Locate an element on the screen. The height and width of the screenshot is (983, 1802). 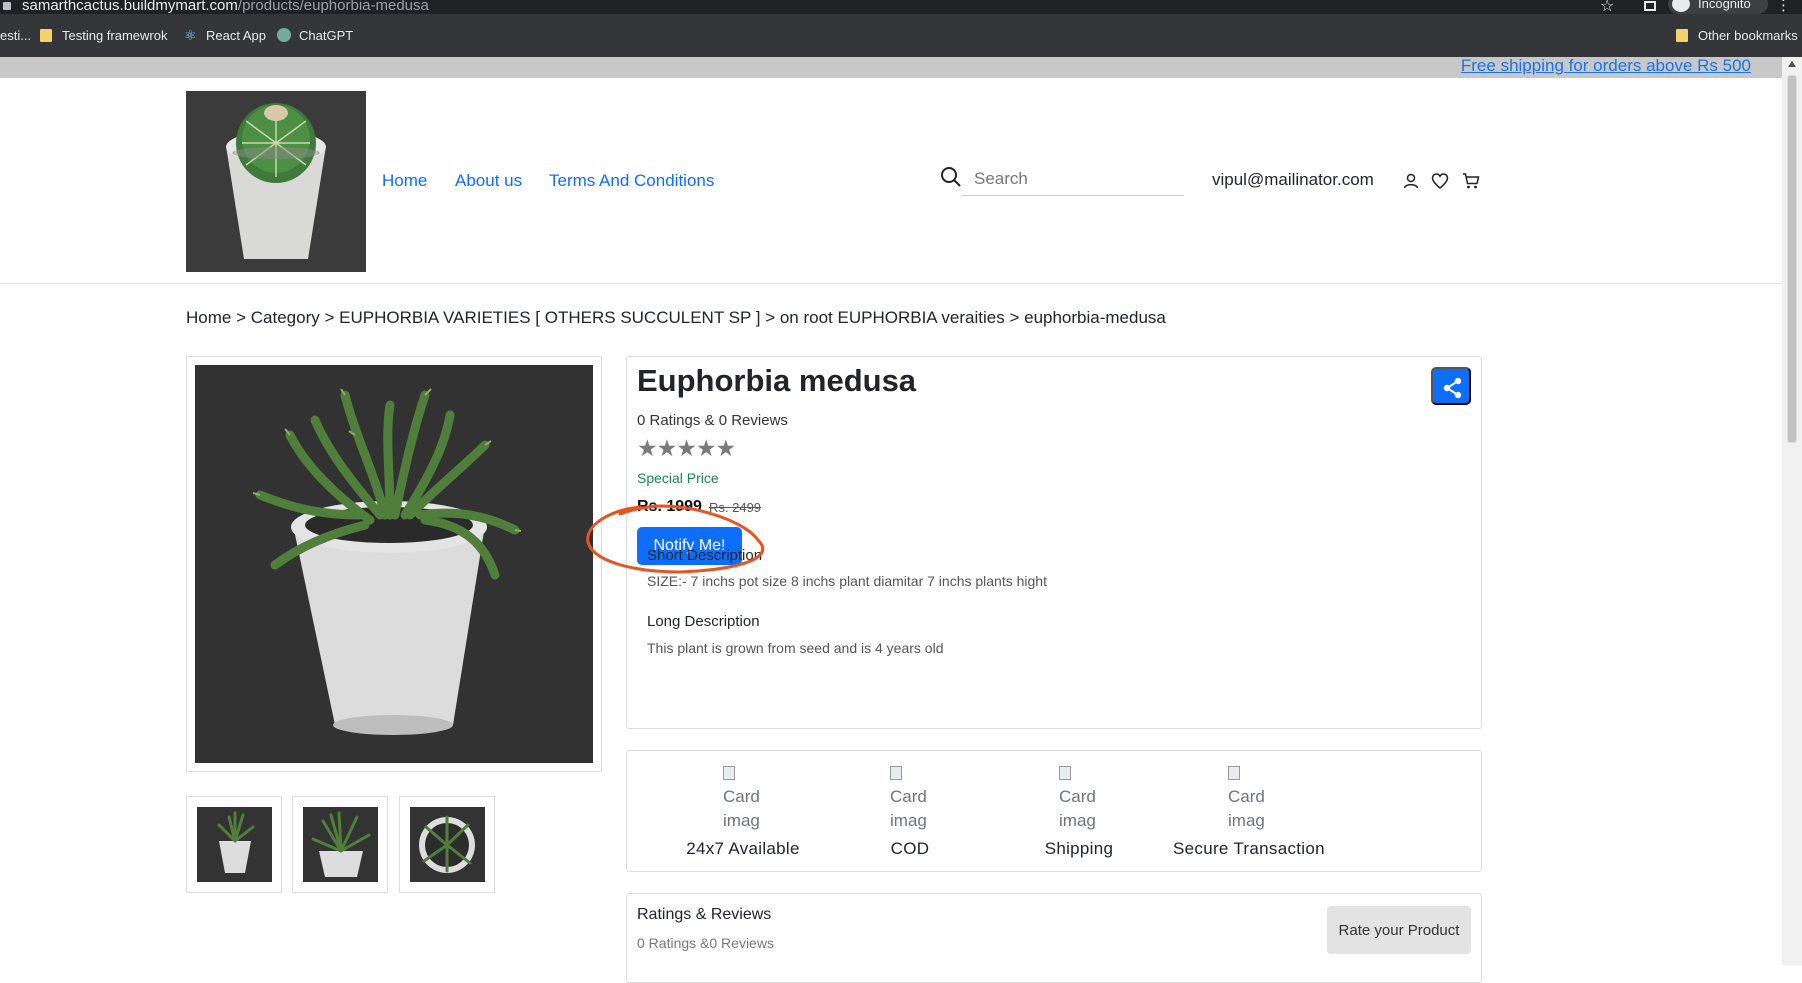
share-button is located at coordinates (1451, 386).